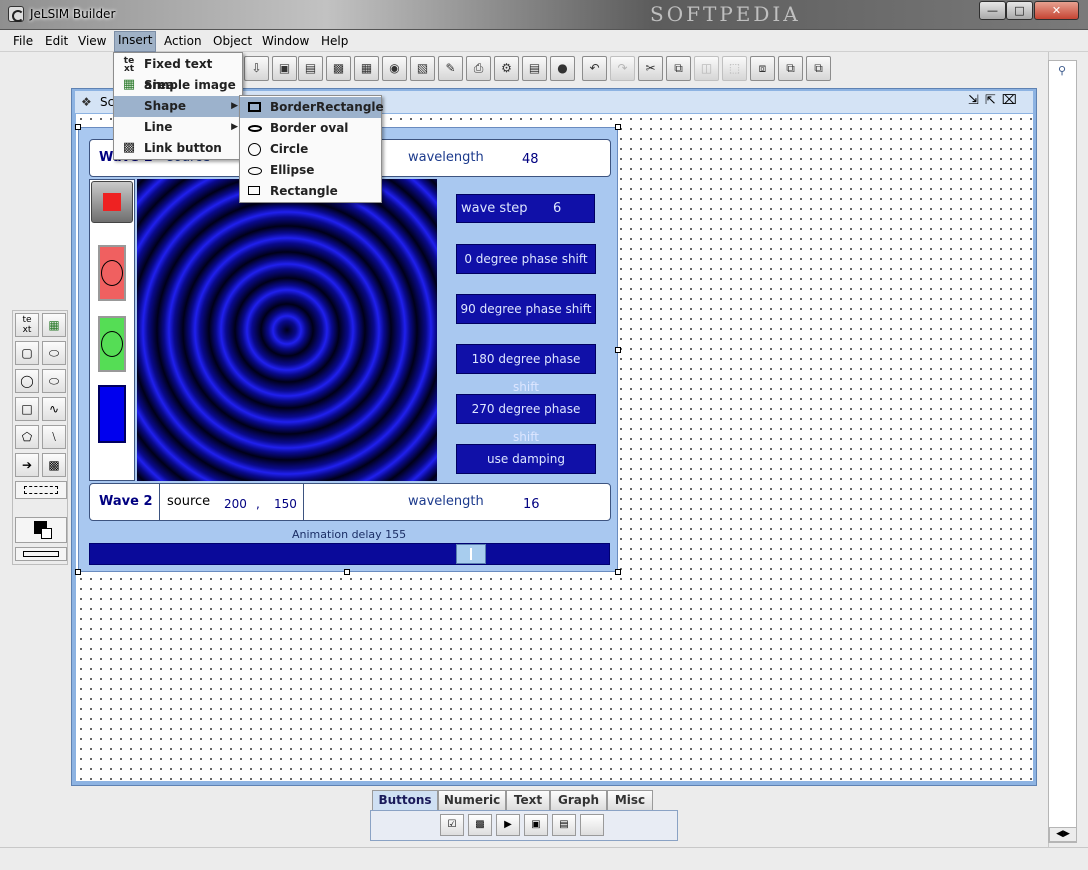  I want to click on ellipse-icon, so click(255, 171).